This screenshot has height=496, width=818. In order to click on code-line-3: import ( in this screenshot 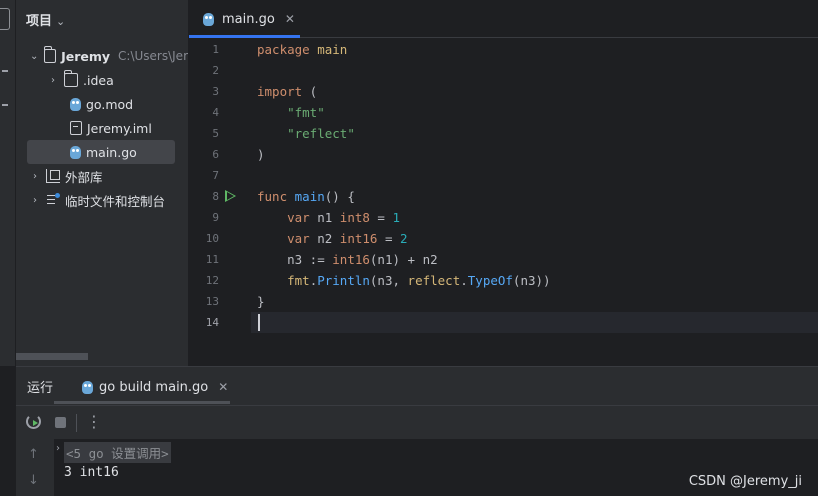, I will do `click(287, 91)`.